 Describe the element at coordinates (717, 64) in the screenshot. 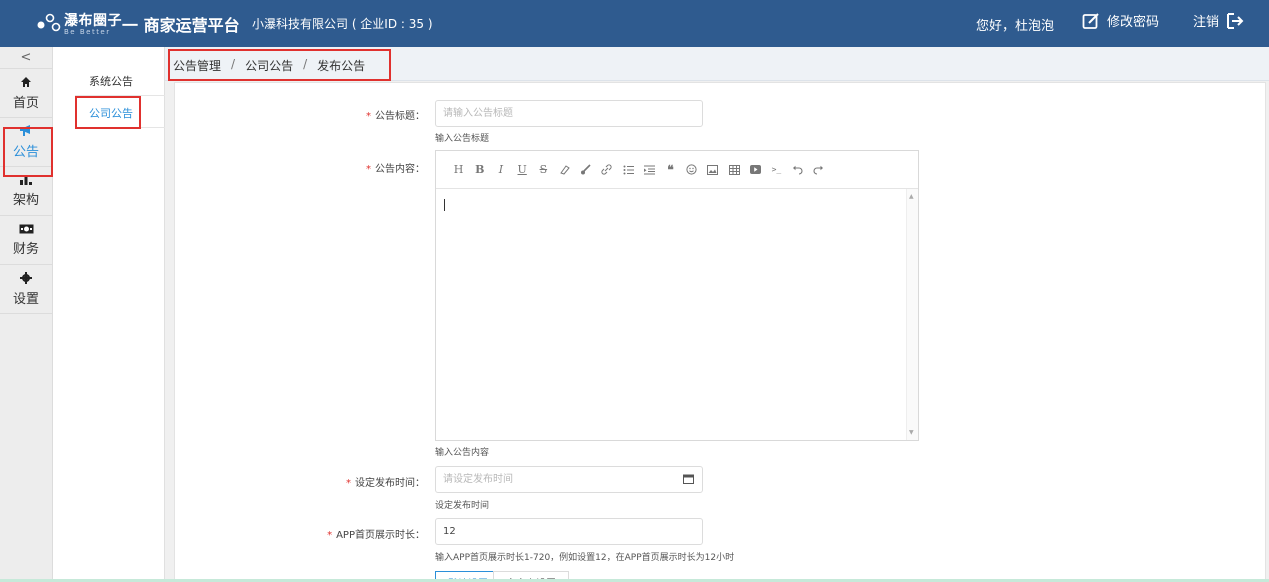

I see `breadcrumb-bar: 公告管理 / 公司公告 / 发布公告` at that location.